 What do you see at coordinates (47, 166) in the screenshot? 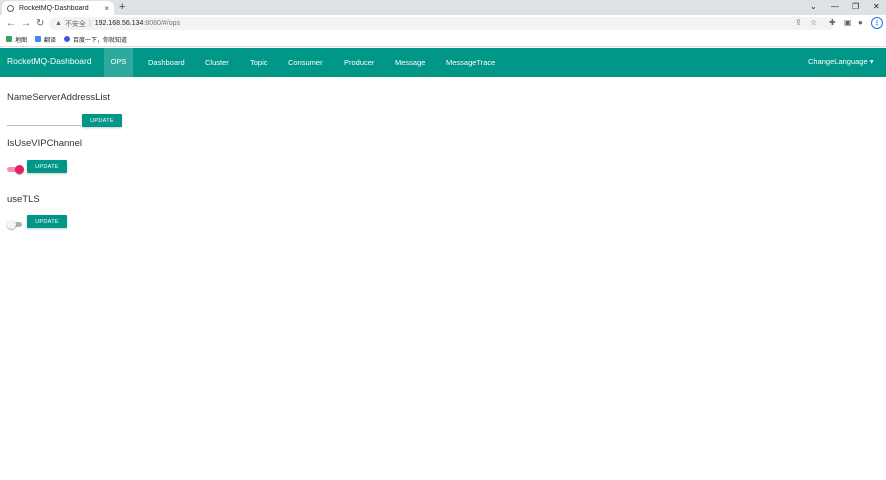
I see `vip-channel-update-button: UPDATE` at bounding box center [47, 166].